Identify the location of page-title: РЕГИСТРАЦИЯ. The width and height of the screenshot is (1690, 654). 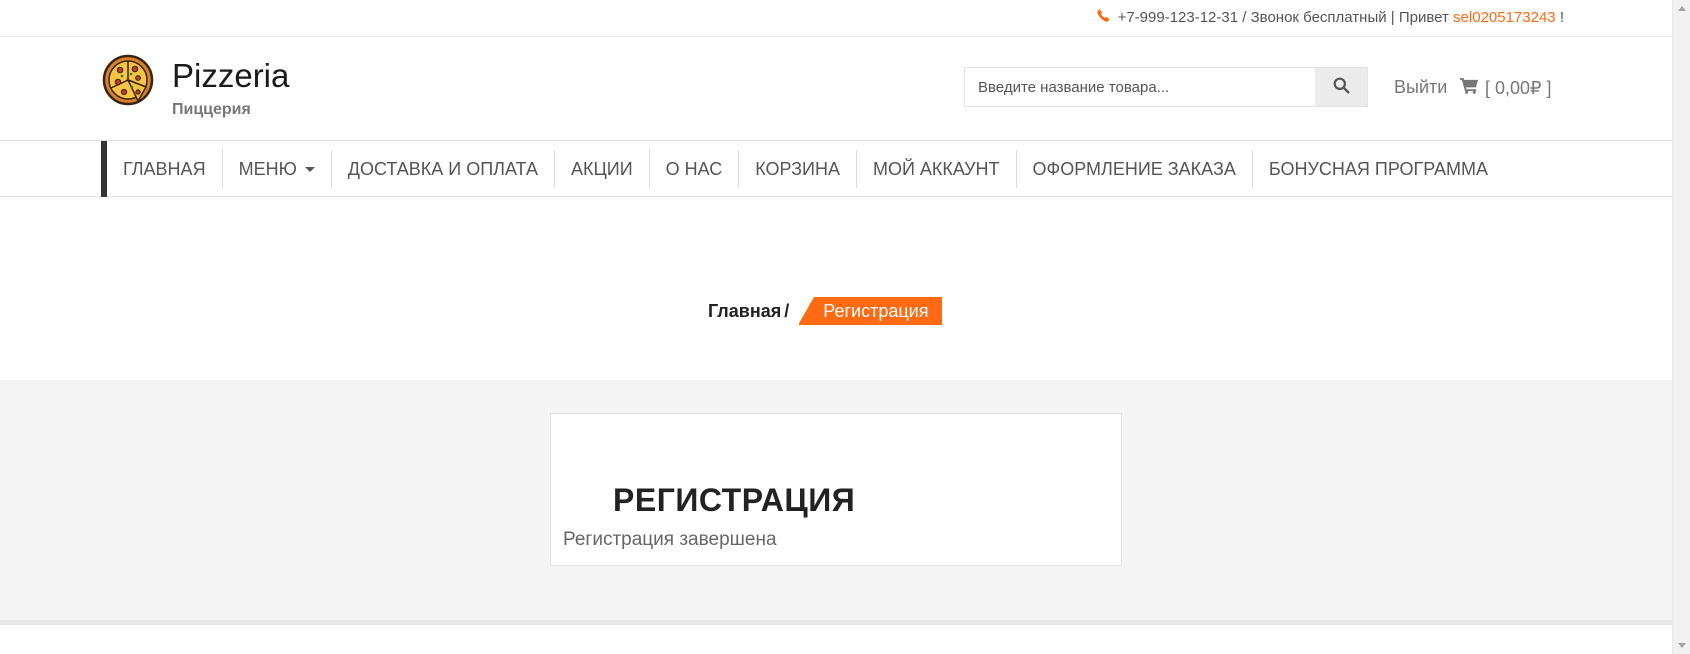
(734, 500).